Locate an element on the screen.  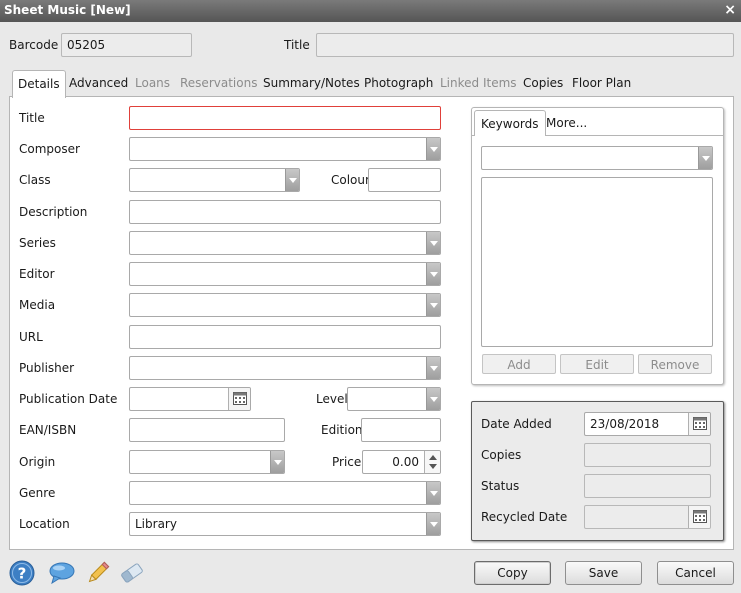
ean-isbn-label: EAN/ISBN is located at coordinates (48, 430).